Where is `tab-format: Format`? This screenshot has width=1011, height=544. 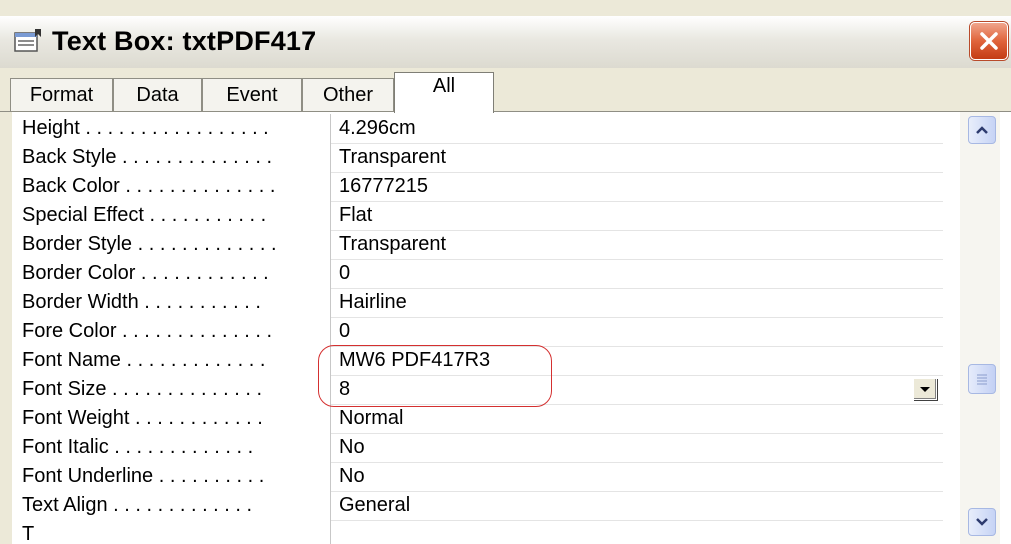
tab-format: Format is located at coordinates (61, 95).